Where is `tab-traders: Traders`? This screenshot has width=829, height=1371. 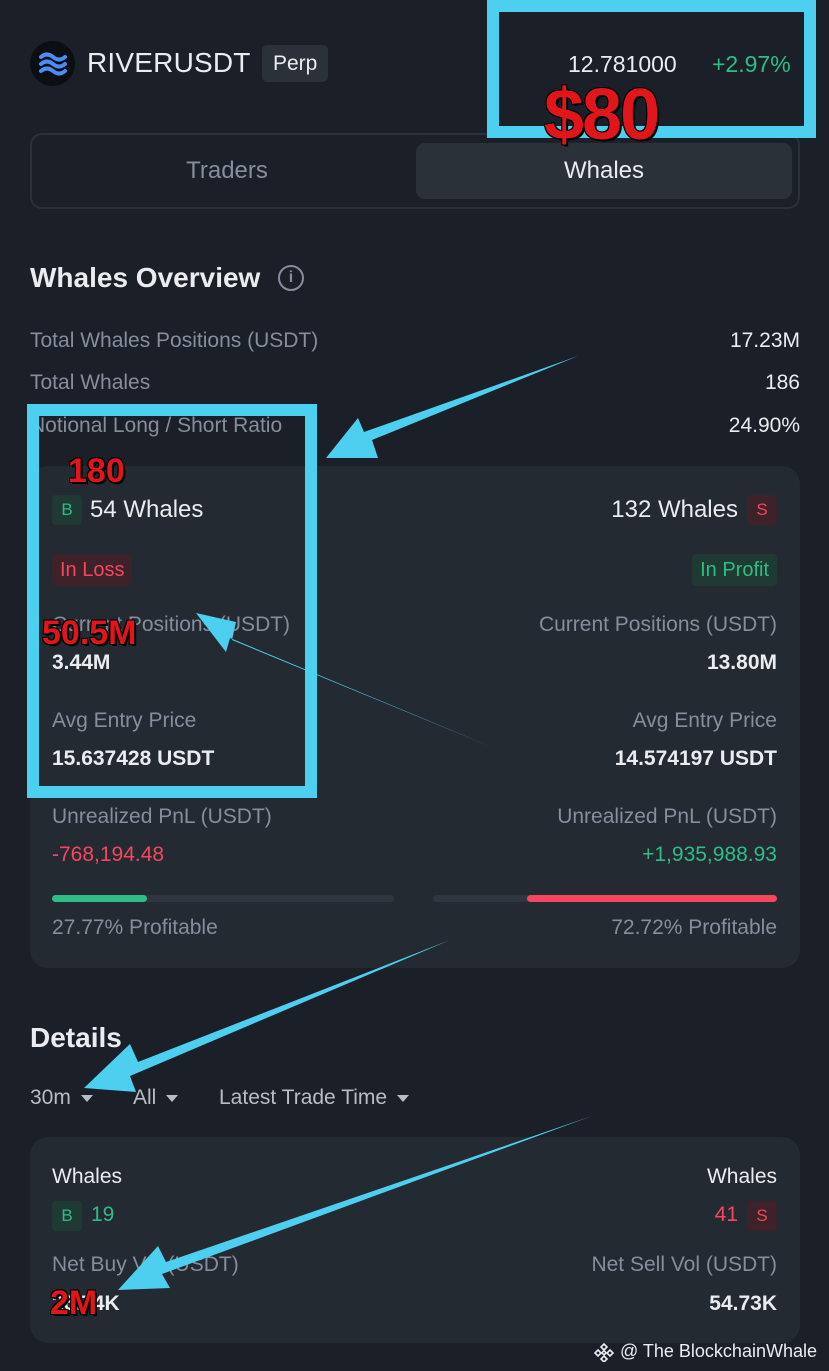
tab-traders: Traders is located at coordinates (227, 171).